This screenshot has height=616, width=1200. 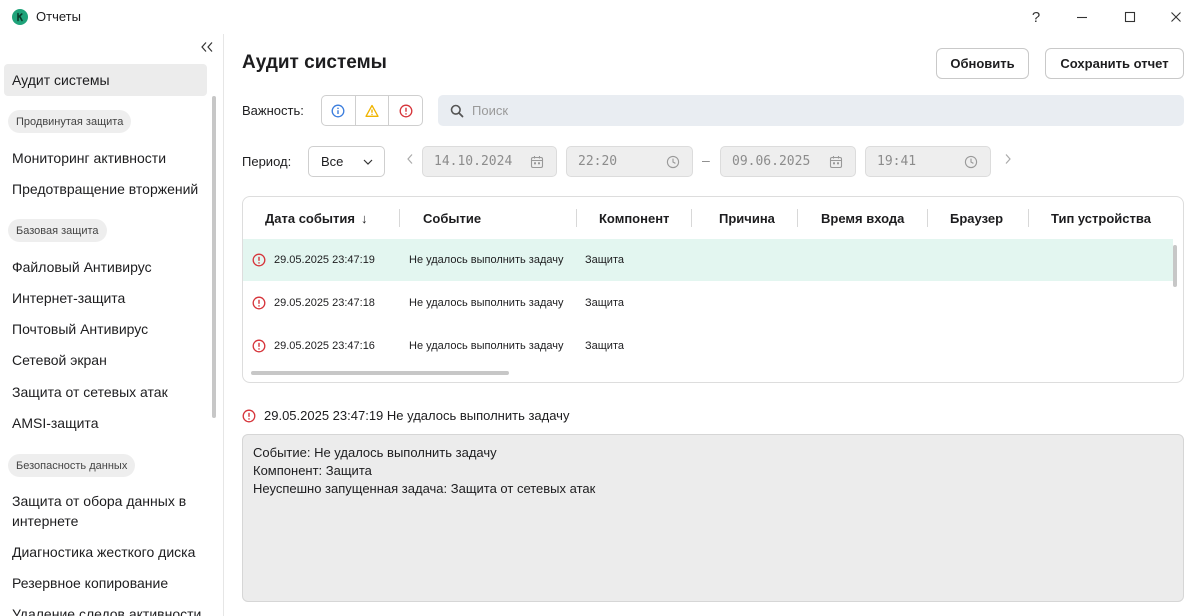 What do you see at coordinates (108, 552) in the screenshot?
I see `sidebar-item-disk-diagnostics: Диагностика жесткого диска` at bounding box center [108, 552].